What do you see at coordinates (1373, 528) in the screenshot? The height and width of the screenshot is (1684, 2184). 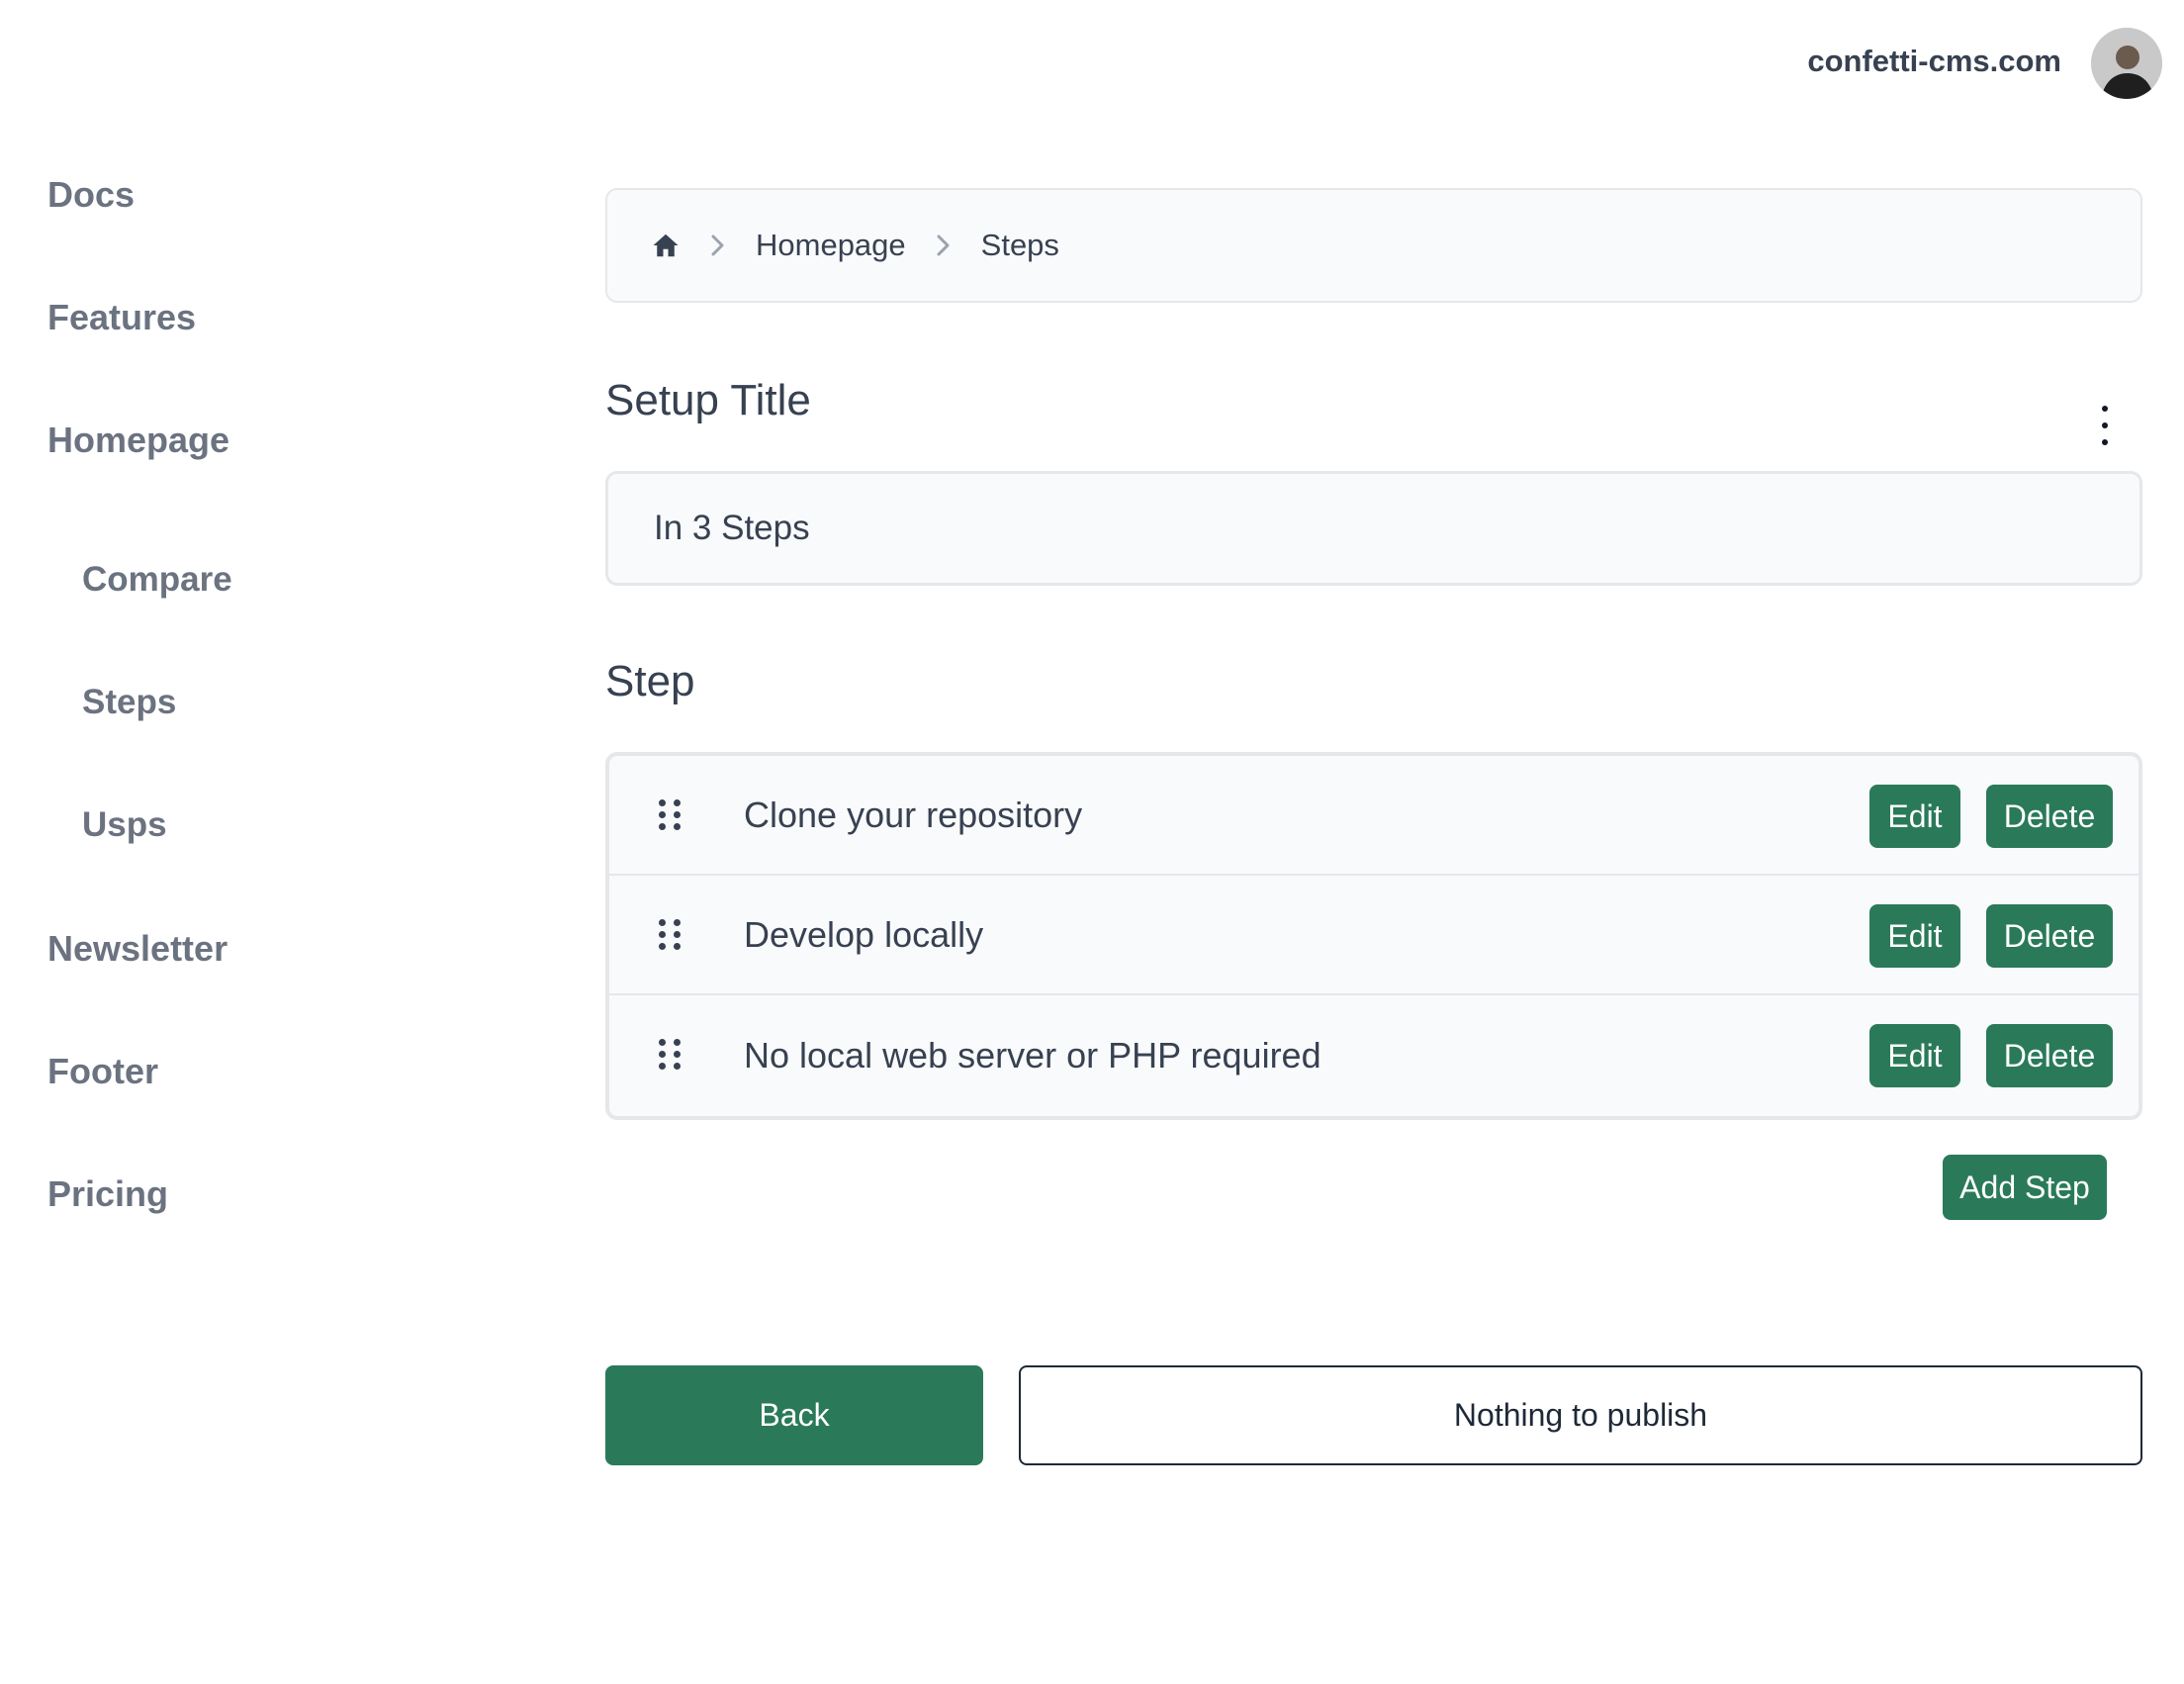 I see `setup-title-input: In 3 Steps` at bounding box center [1373, 528].